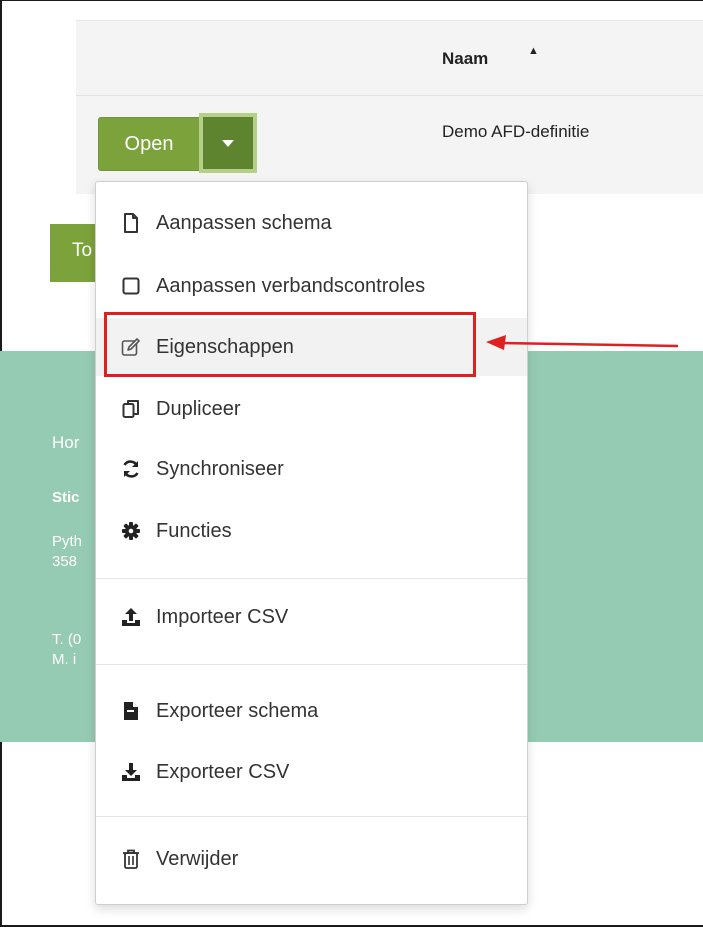 The image size is (703, 927). I want to click on footer-org-name: Stic, so click(66, 497).